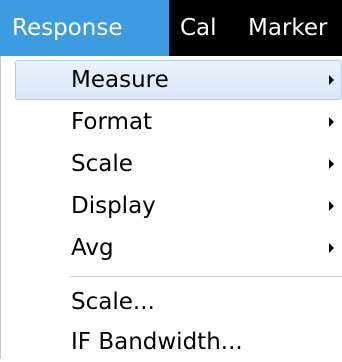  I want to click on menu-item-scale: Scale, so click(178, 164).